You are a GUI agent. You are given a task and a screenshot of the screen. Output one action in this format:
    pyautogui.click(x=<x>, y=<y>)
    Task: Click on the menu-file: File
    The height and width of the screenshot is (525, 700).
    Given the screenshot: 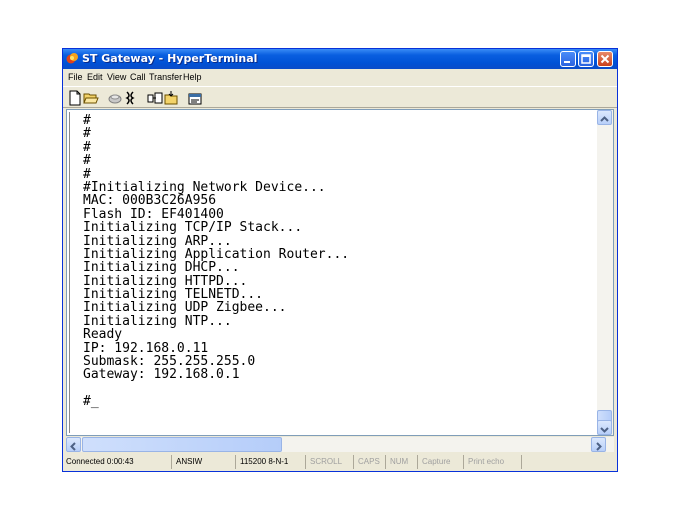 What is the action you would take?
    pyautogui.click(x=75, y=77)
    